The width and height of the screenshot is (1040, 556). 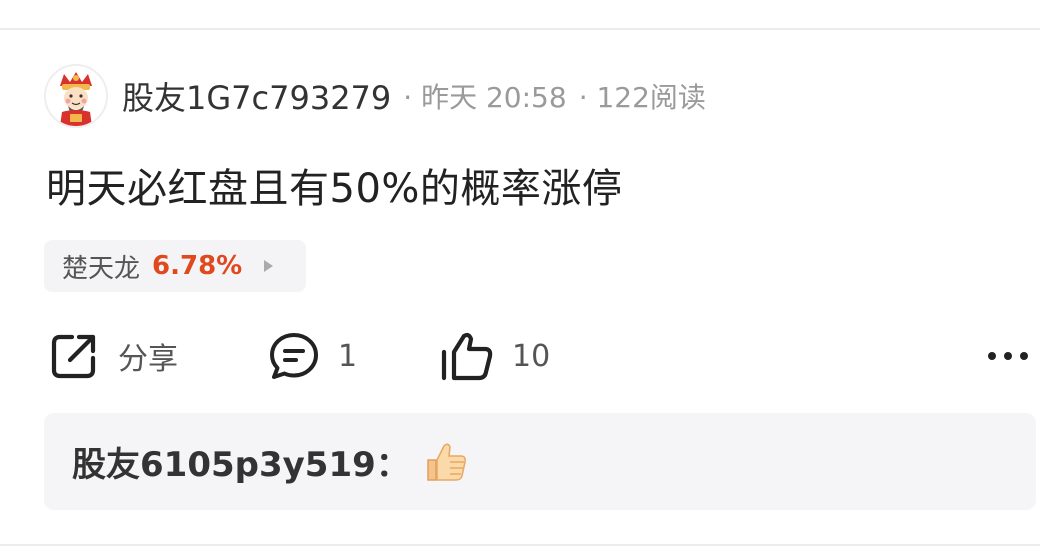 What do you see at coordinates (392, 465) in the screenshot?
I see `comment-colon: ：` at bounding box center [392, 465].